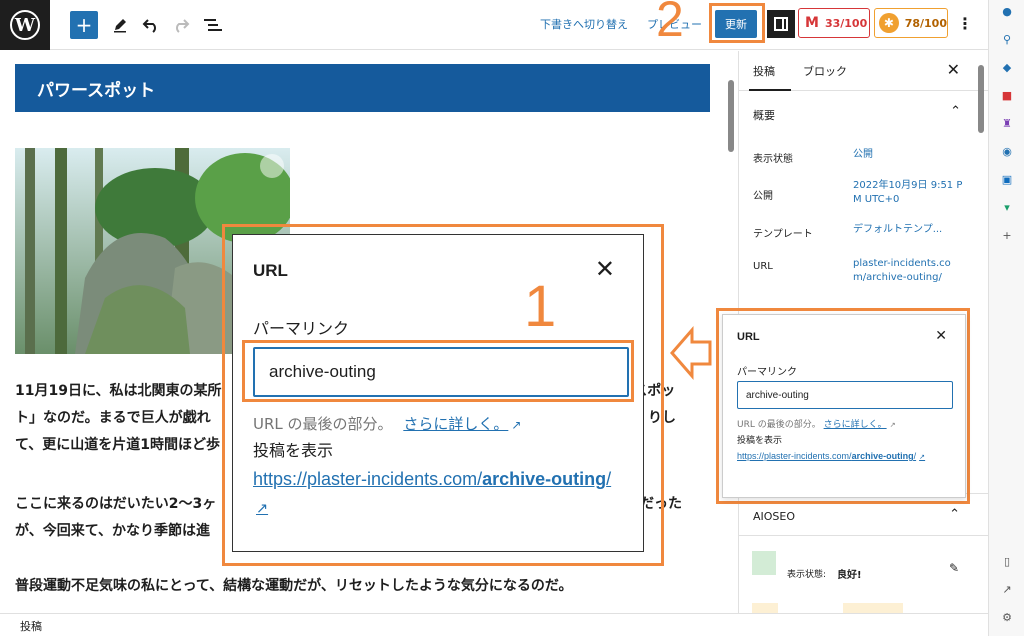 This screenshot has width=1024, height=636. What do you see at coordinates (362, 88) in the screenshot?
I see `post-heading-block: パワースポット` at bounding box center [362, 88].